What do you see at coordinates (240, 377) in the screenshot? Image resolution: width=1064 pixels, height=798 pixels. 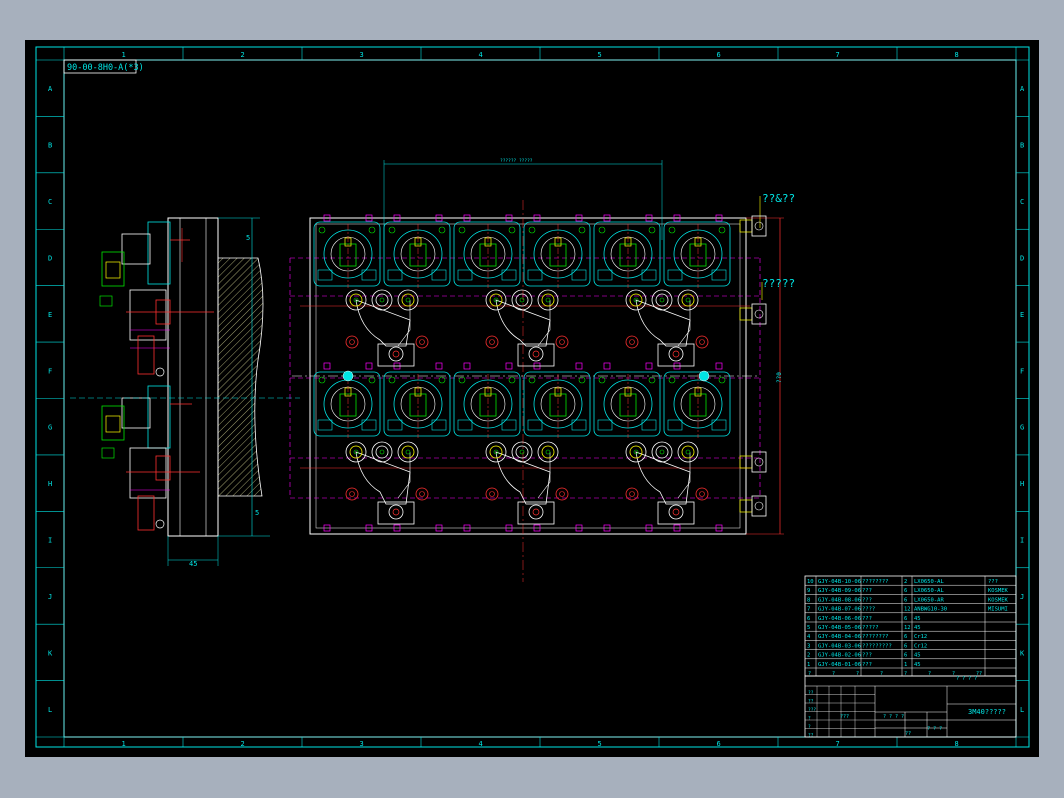 I see `hatched-base-section` at bounding box center [240, 377].